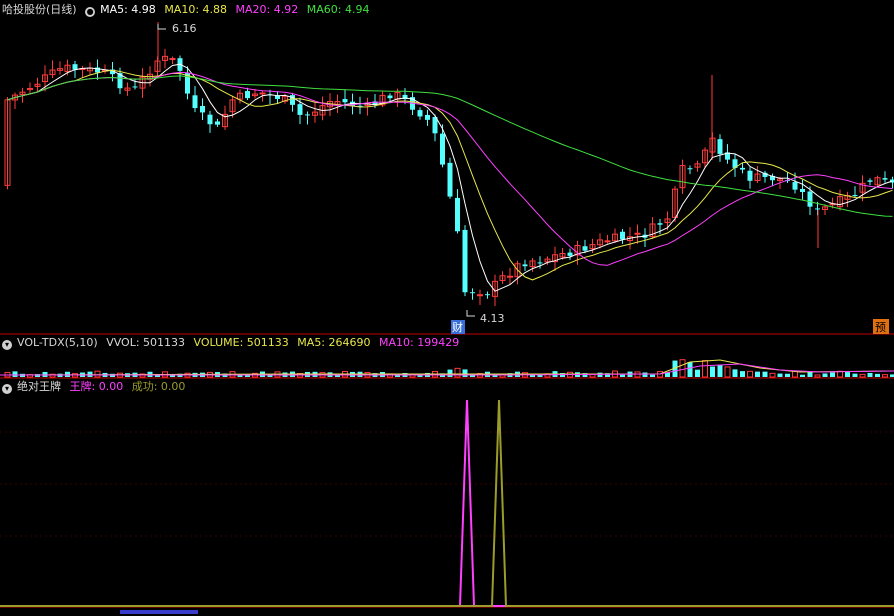 This screenshot has height=616, width=894. Describe the element at coordinates (39, 9) in the screenshot. I see `stock-name-period: 哈投股份(日线)` at that location.